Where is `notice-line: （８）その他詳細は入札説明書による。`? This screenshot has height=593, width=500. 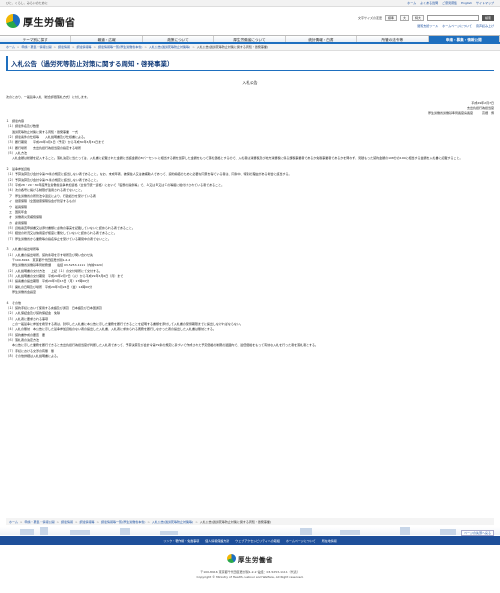
notice-line: （８）その他詳細は入札説明書による。 is located at coordinates (33, 356).